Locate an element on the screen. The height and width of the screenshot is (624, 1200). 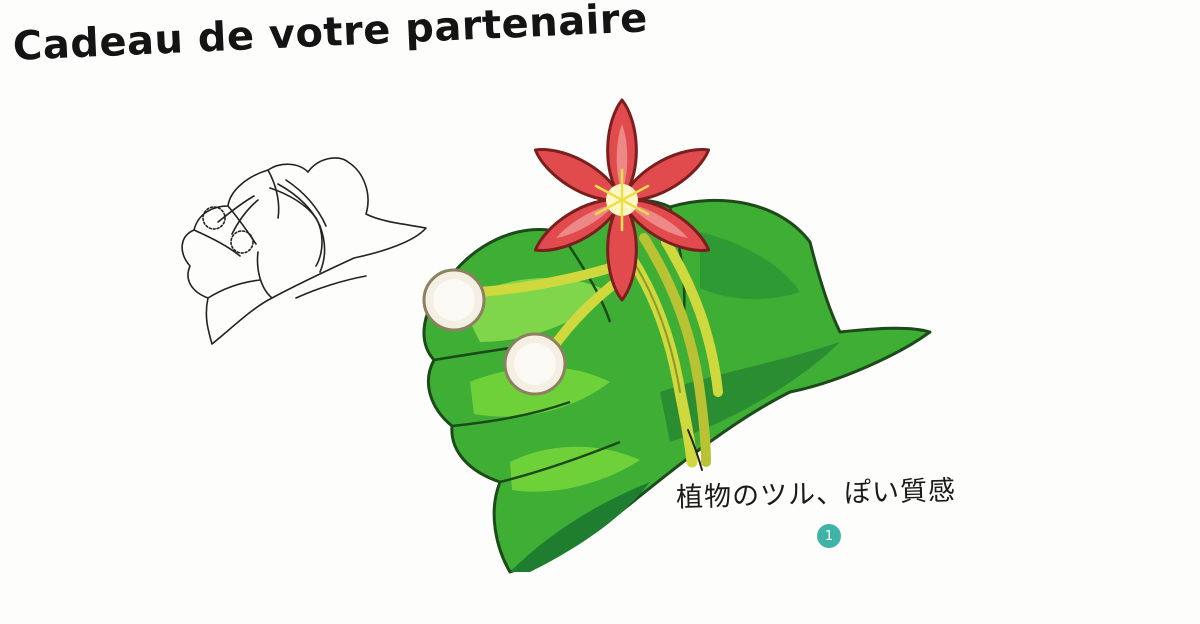
annotation-leader-line is located at coordinates (695, 450).